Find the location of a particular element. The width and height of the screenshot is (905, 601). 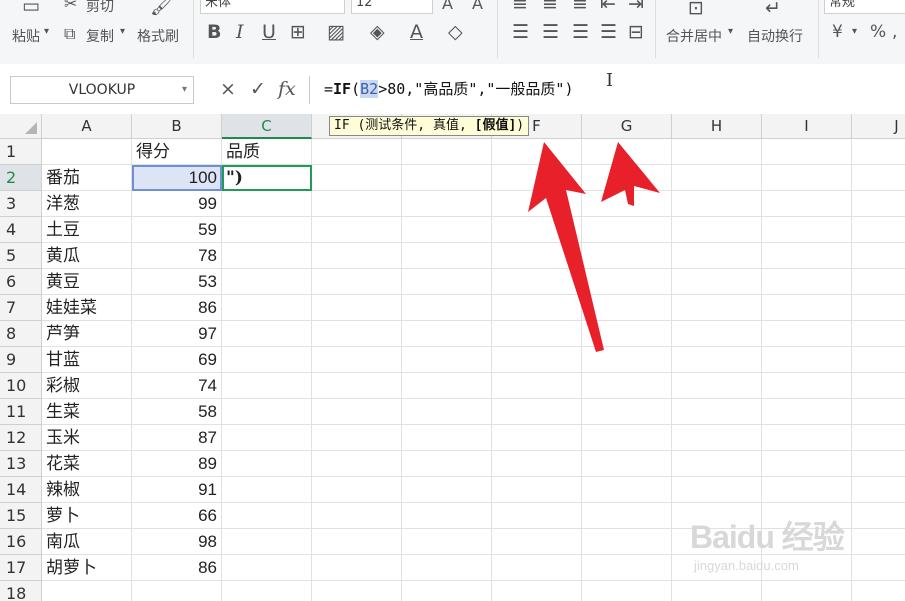

grid-cell: 娃娃菜 is located at coordinates (87, 308).